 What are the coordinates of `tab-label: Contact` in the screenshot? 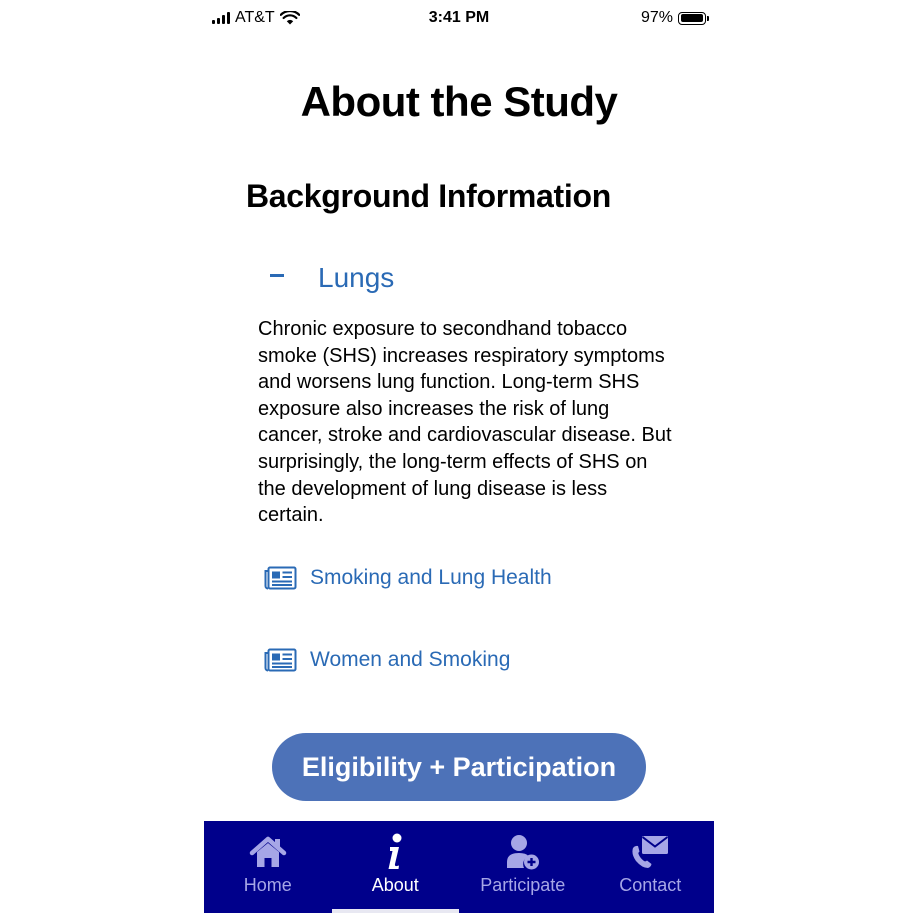 It's located at (650, 885).